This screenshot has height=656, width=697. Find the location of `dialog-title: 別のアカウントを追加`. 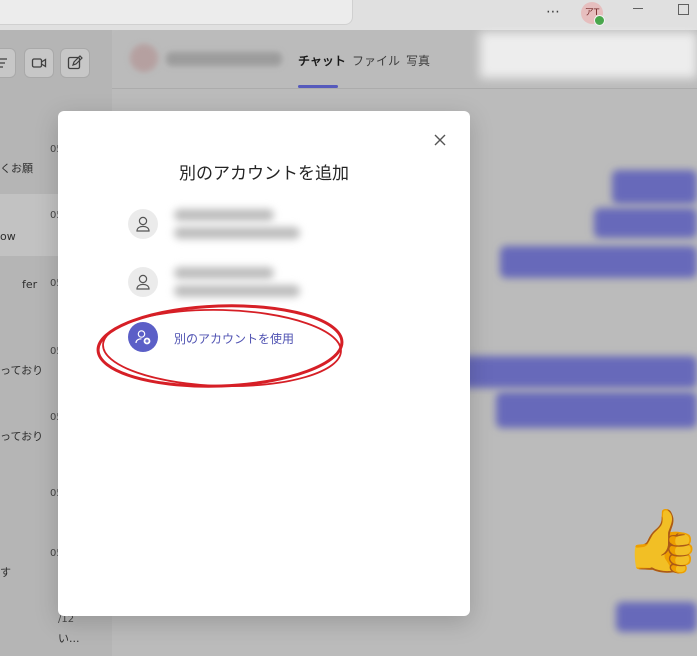

dialog-title: 別のアカウントを追加 is located at coordinates (264, 174).